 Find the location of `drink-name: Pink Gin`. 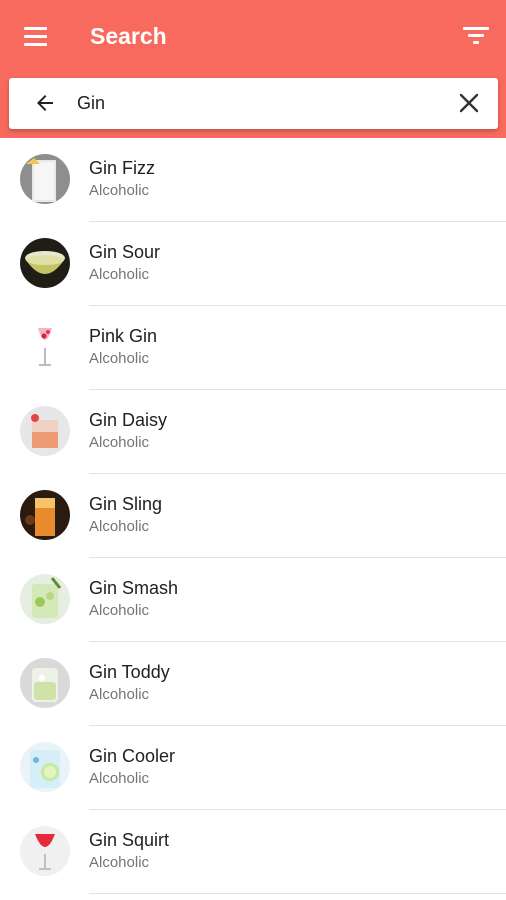

drink-name: Pink Gin is located at coordinates (123, 336).